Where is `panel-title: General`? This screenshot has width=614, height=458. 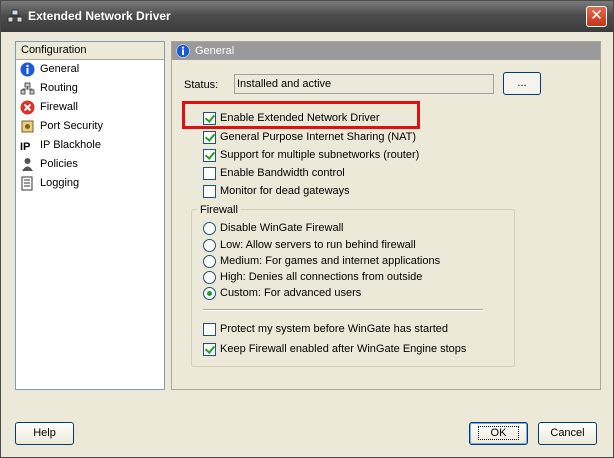 panel-title: General is located at coordinates (215, 51).